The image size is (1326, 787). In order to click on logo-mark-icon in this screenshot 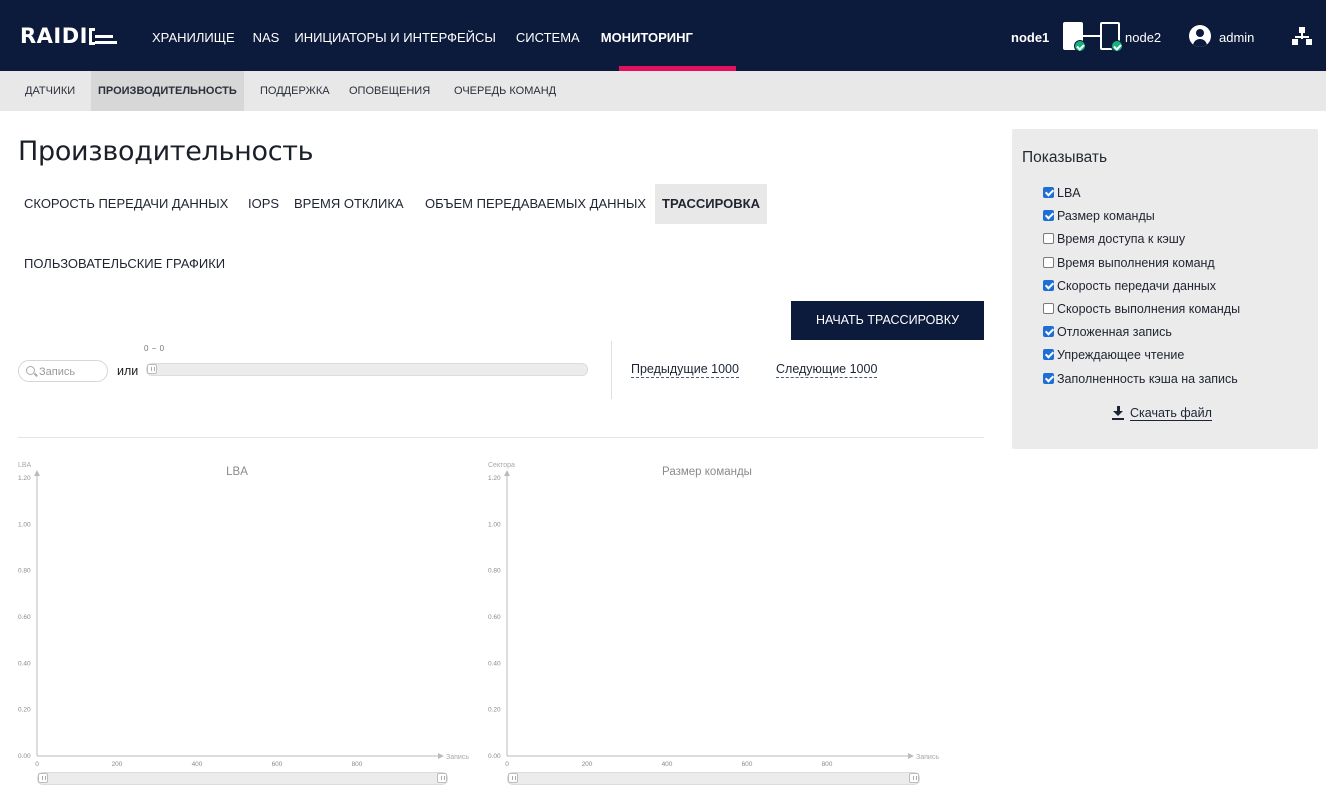, I will do `click(103, 36)`.